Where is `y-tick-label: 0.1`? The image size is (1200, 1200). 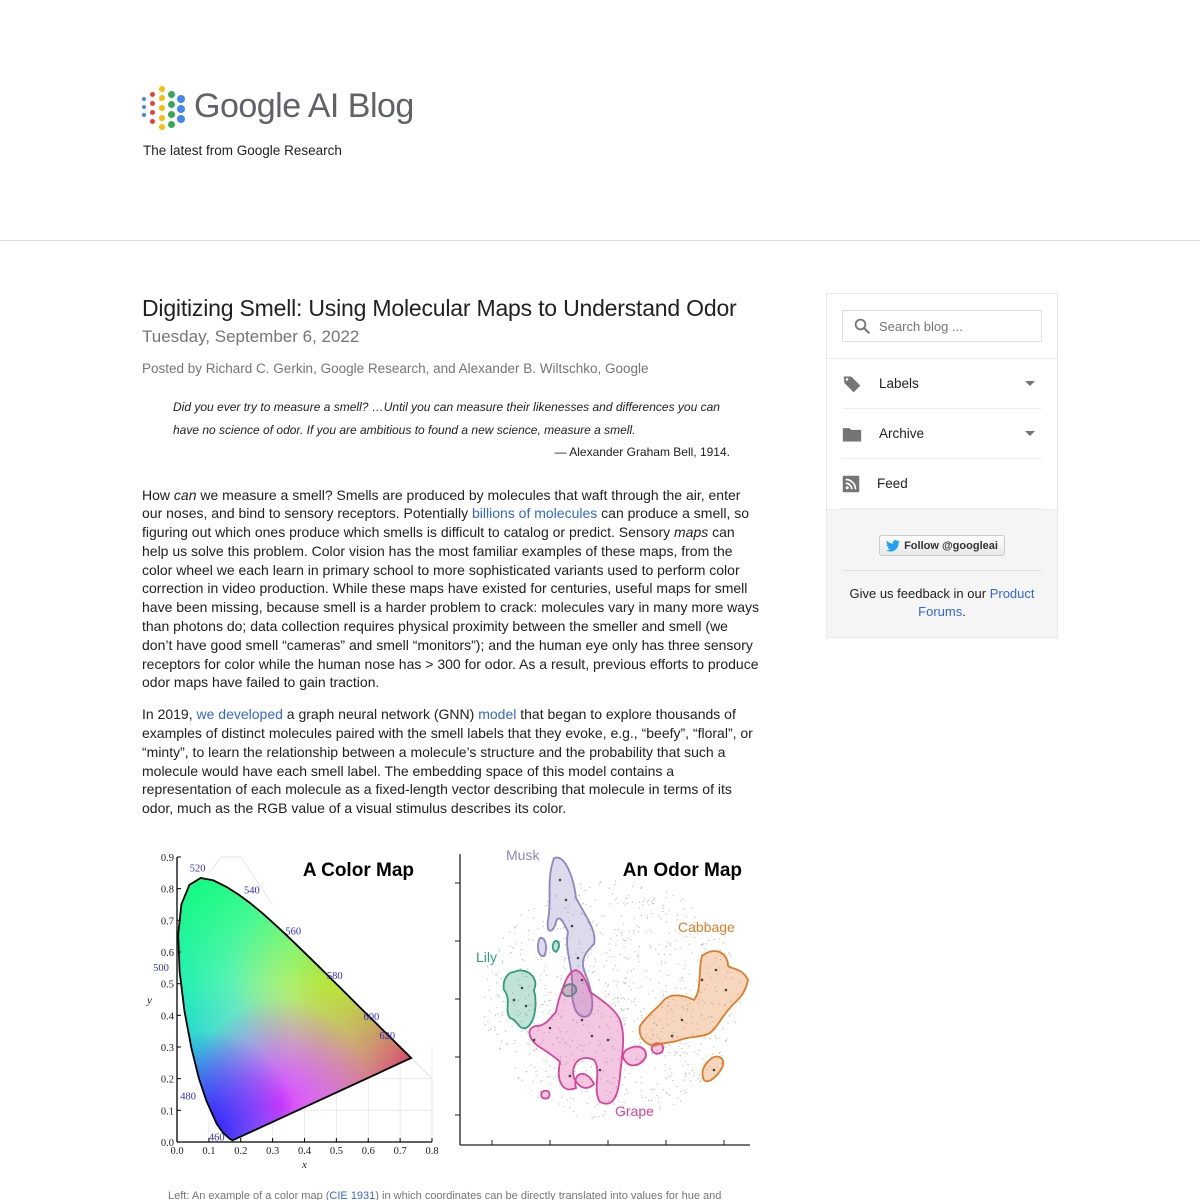
y-tick-label: 0.1 is located at coordinates (167, 1111).